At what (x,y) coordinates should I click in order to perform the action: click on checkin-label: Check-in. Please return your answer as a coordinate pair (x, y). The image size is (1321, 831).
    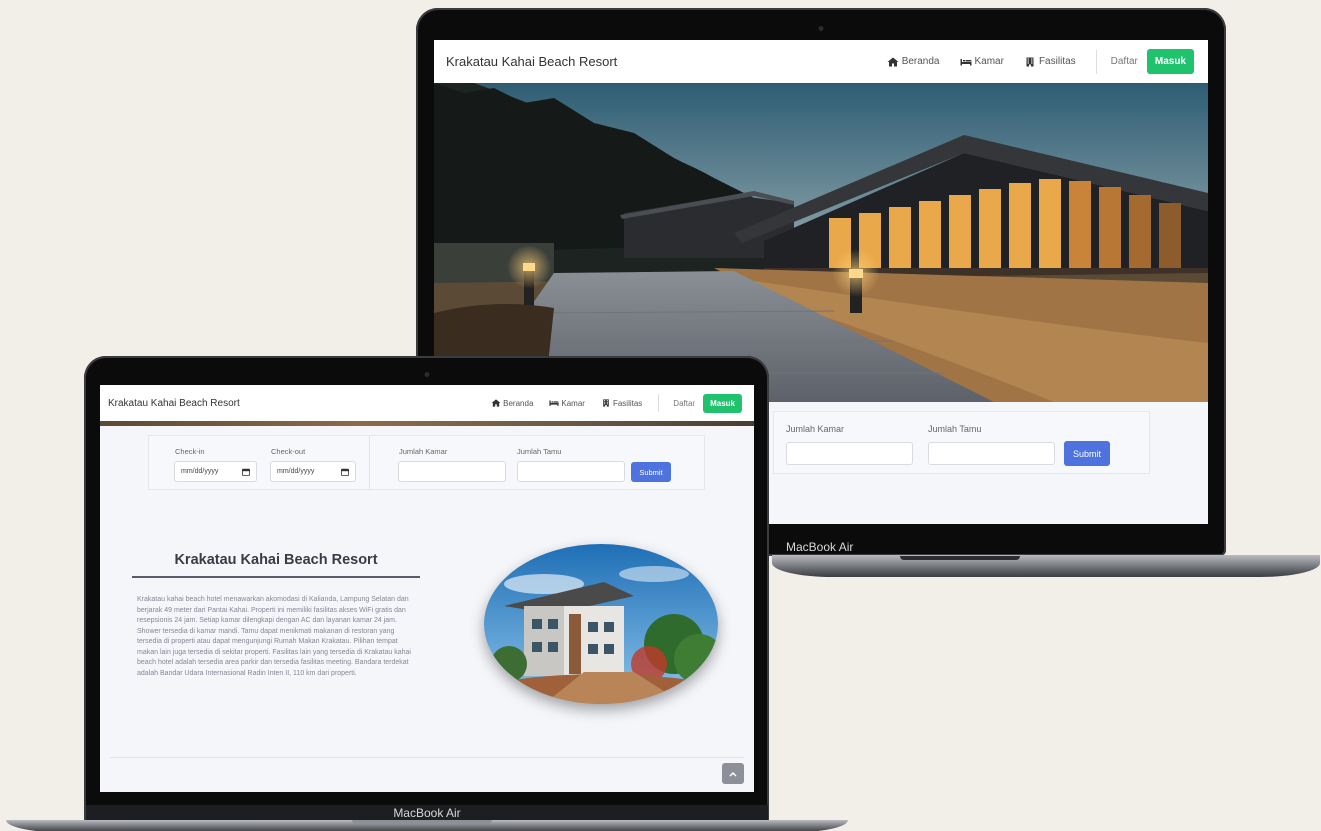
    Looking at the image, I should click on (190, 451).